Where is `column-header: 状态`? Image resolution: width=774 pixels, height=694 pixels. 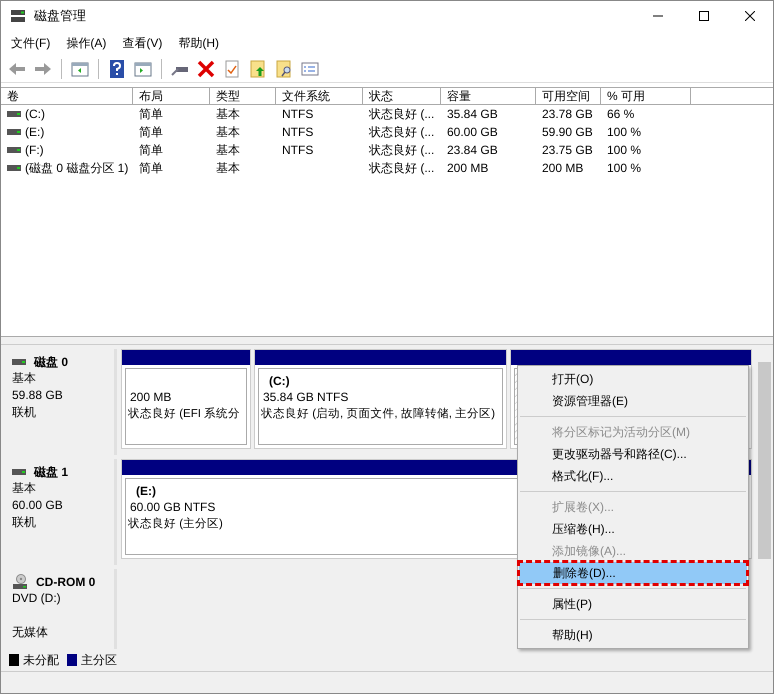
column-header: 状态 is located at coordinates (402, 96).